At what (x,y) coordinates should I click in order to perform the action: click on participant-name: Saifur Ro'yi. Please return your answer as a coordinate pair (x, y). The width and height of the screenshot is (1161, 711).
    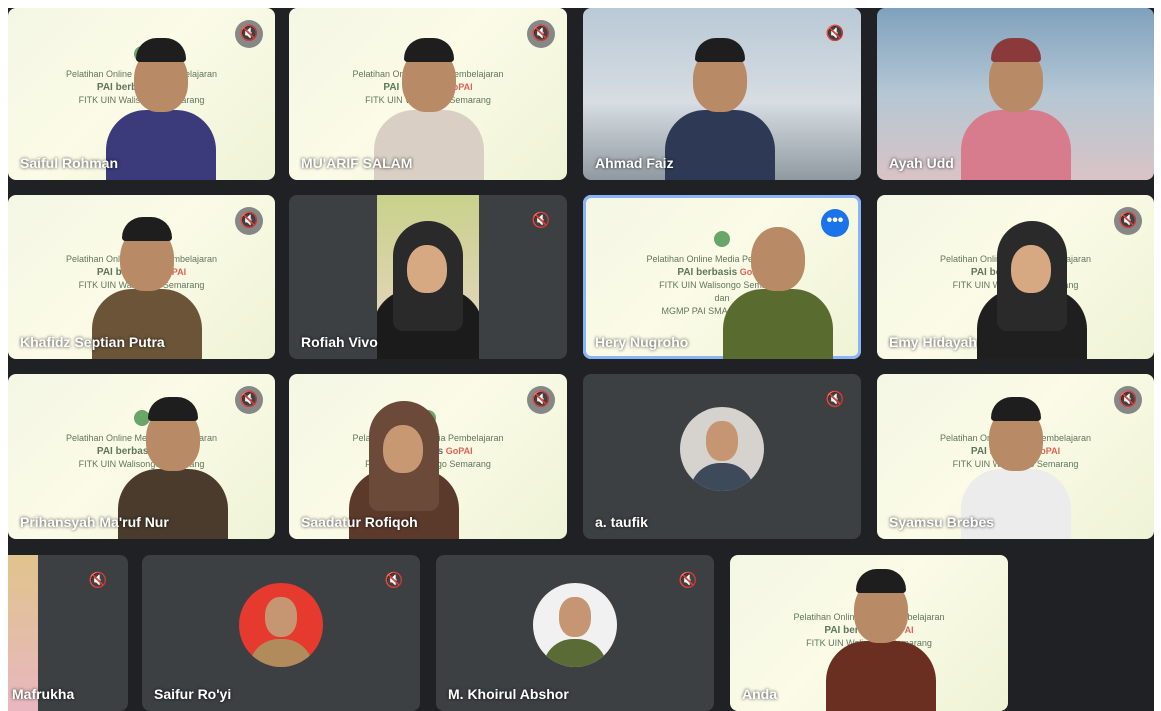
    Looking at the image, I should click on (193, 694).